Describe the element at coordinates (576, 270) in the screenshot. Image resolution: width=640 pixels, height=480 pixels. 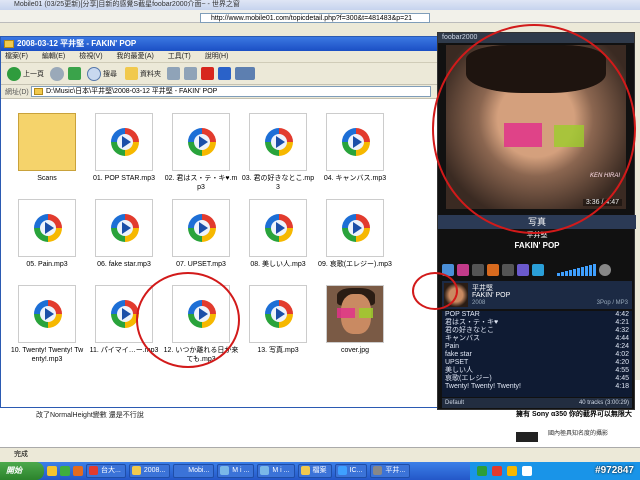
I see `volume-meter` at that location.